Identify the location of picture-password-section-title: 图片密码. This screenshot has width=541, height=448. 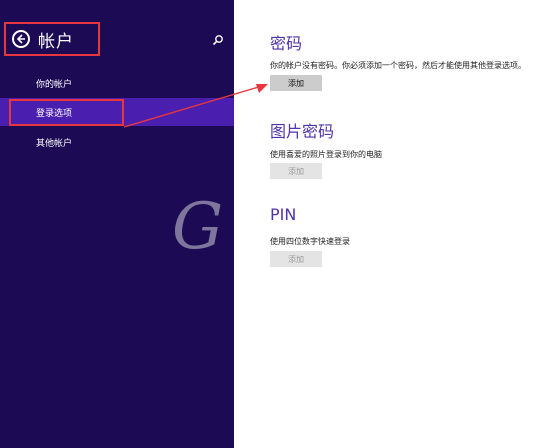
(302, 131).